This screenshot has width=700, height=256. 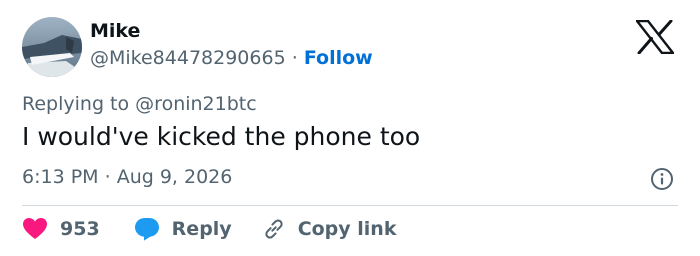 I want to click on like-button: 953, so click(x=61, y=229).